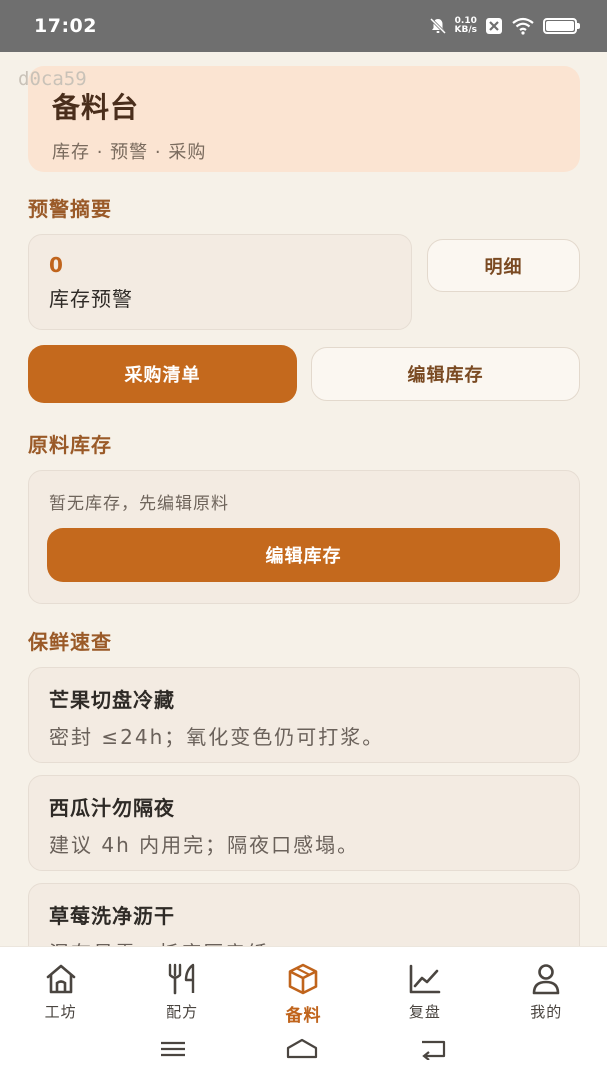 This screenshot has width=607, height=1080. I want to click on close-box-icon, so click(494, 26).